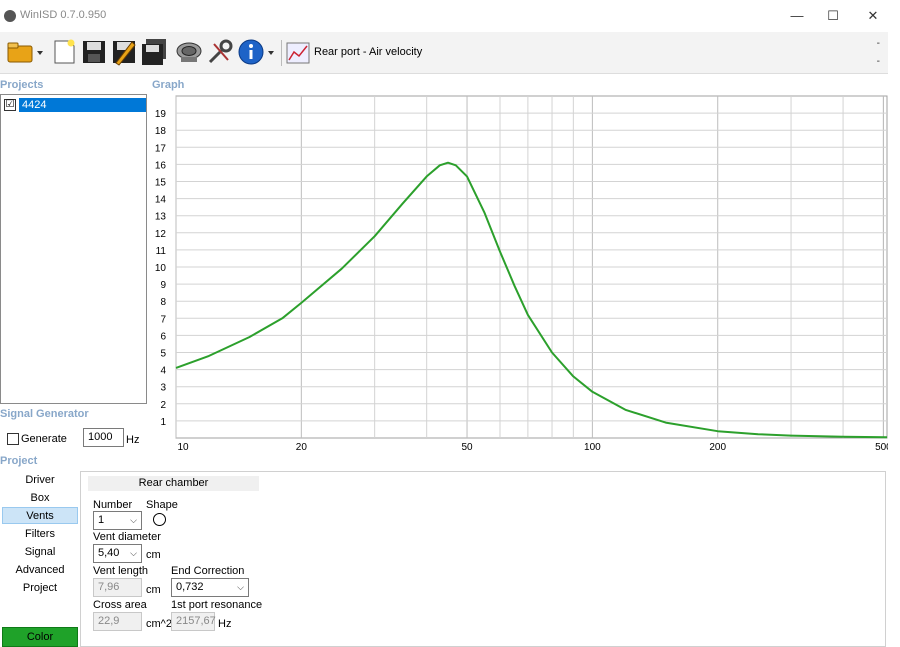 The image size is (900, 647). Describe the element at coordinates (161, 268) in the screenshot. I see `y-tick-label: 10` at that location.